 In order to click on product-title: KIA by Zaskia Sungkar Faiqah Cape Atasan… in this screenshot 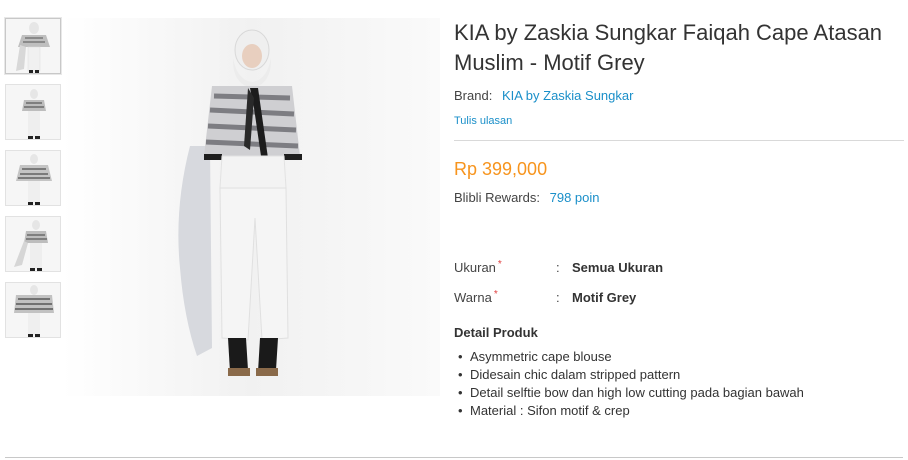, I will do `click(668, 47)`.